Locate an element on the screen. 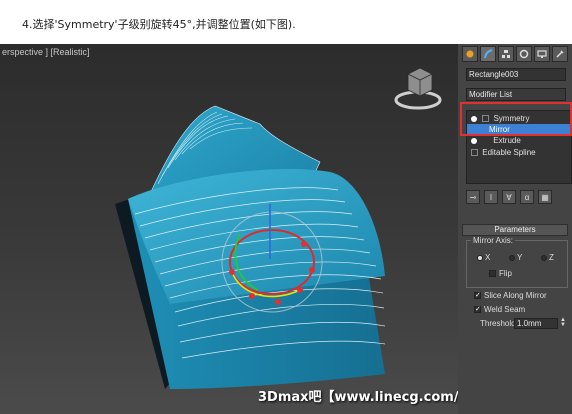 The height and width of the screenshot is (414, 572). parameters-title: Parameters is located at coordinates (515, 229).